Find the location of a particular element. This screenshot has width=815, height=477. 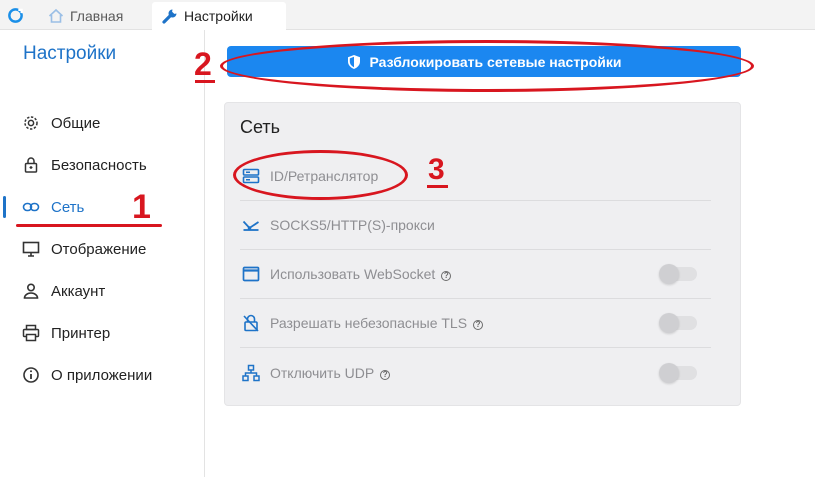

tab-settings-label: Настройки is located at coordinates (218, 16).